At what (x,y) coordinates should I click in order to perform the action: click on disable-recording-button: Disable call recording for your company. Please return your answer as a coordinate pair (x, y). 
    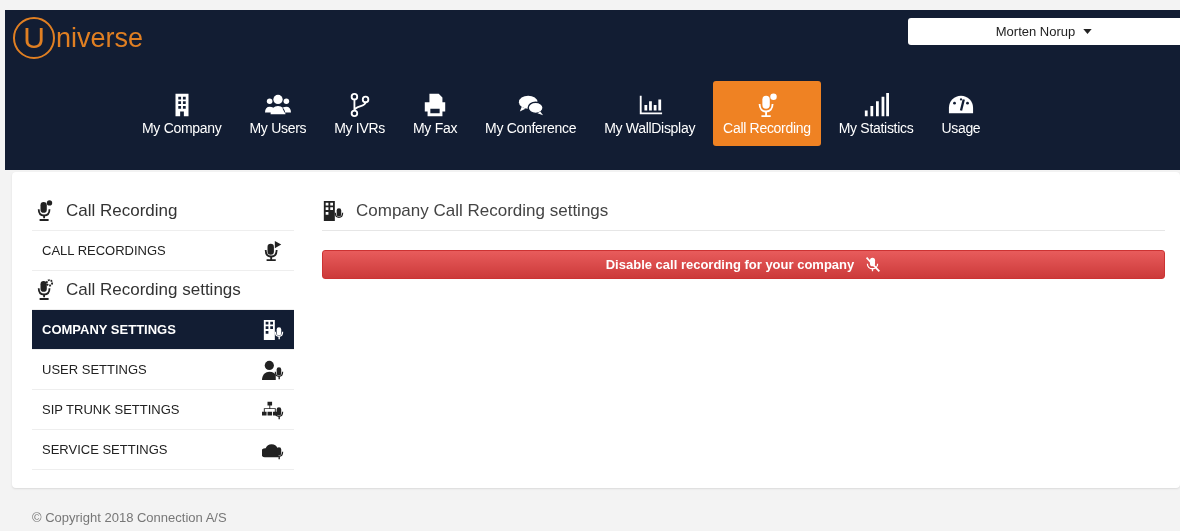
    Looking at the image, I should click on (743, 264).